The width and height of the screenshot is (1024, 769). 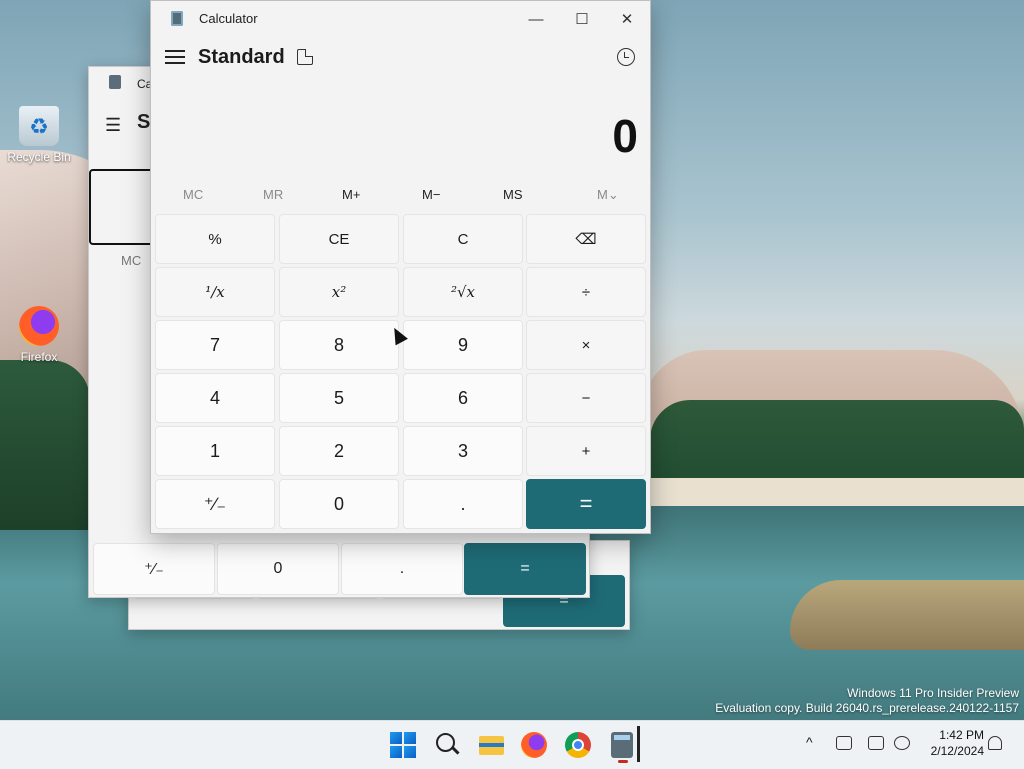 What do you see at coordinates (844, 743) in the screenshot?
I see `network-icon` at bounding box center [844, 743].